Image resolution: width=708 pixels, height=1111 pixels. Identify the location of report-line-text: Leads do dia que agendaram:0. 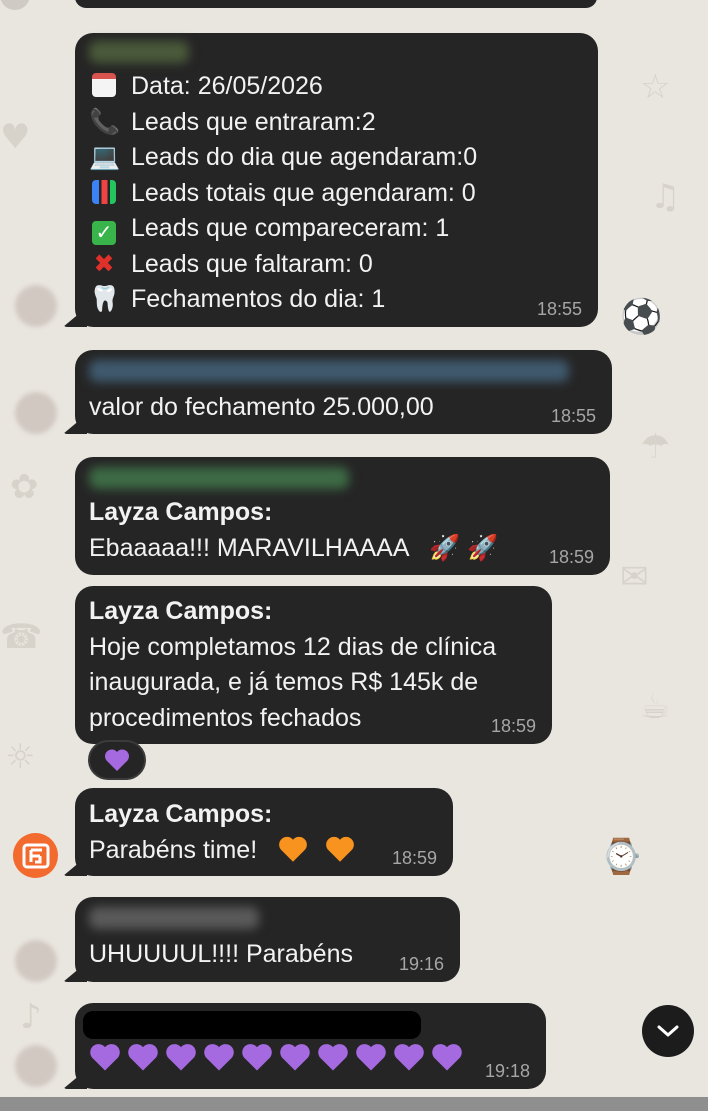
(304, 157).